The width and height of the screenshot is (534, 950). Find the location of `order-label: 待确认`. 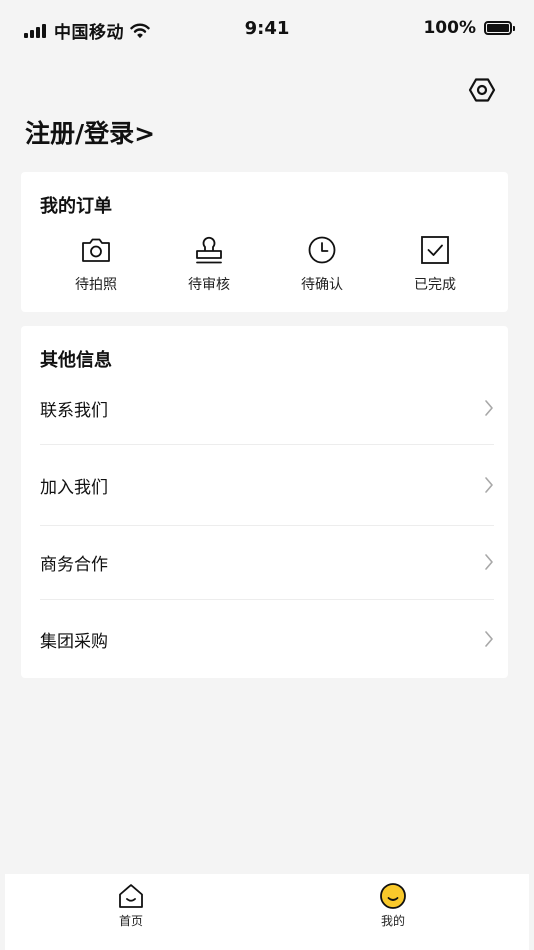

order-label: 待确认 is located at coordinates (322, 285).